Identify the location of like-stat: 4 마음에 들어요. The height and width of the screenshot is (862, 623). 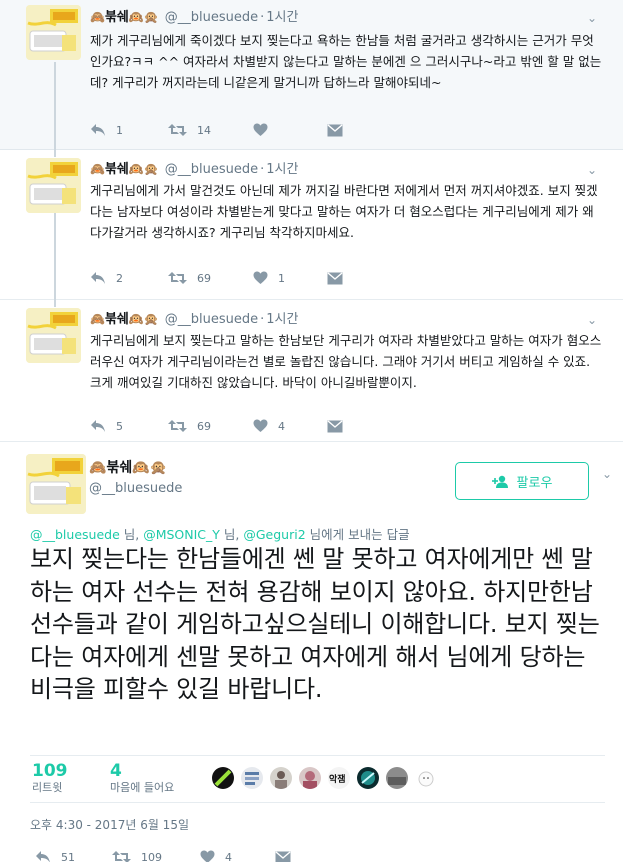
(142, 778).